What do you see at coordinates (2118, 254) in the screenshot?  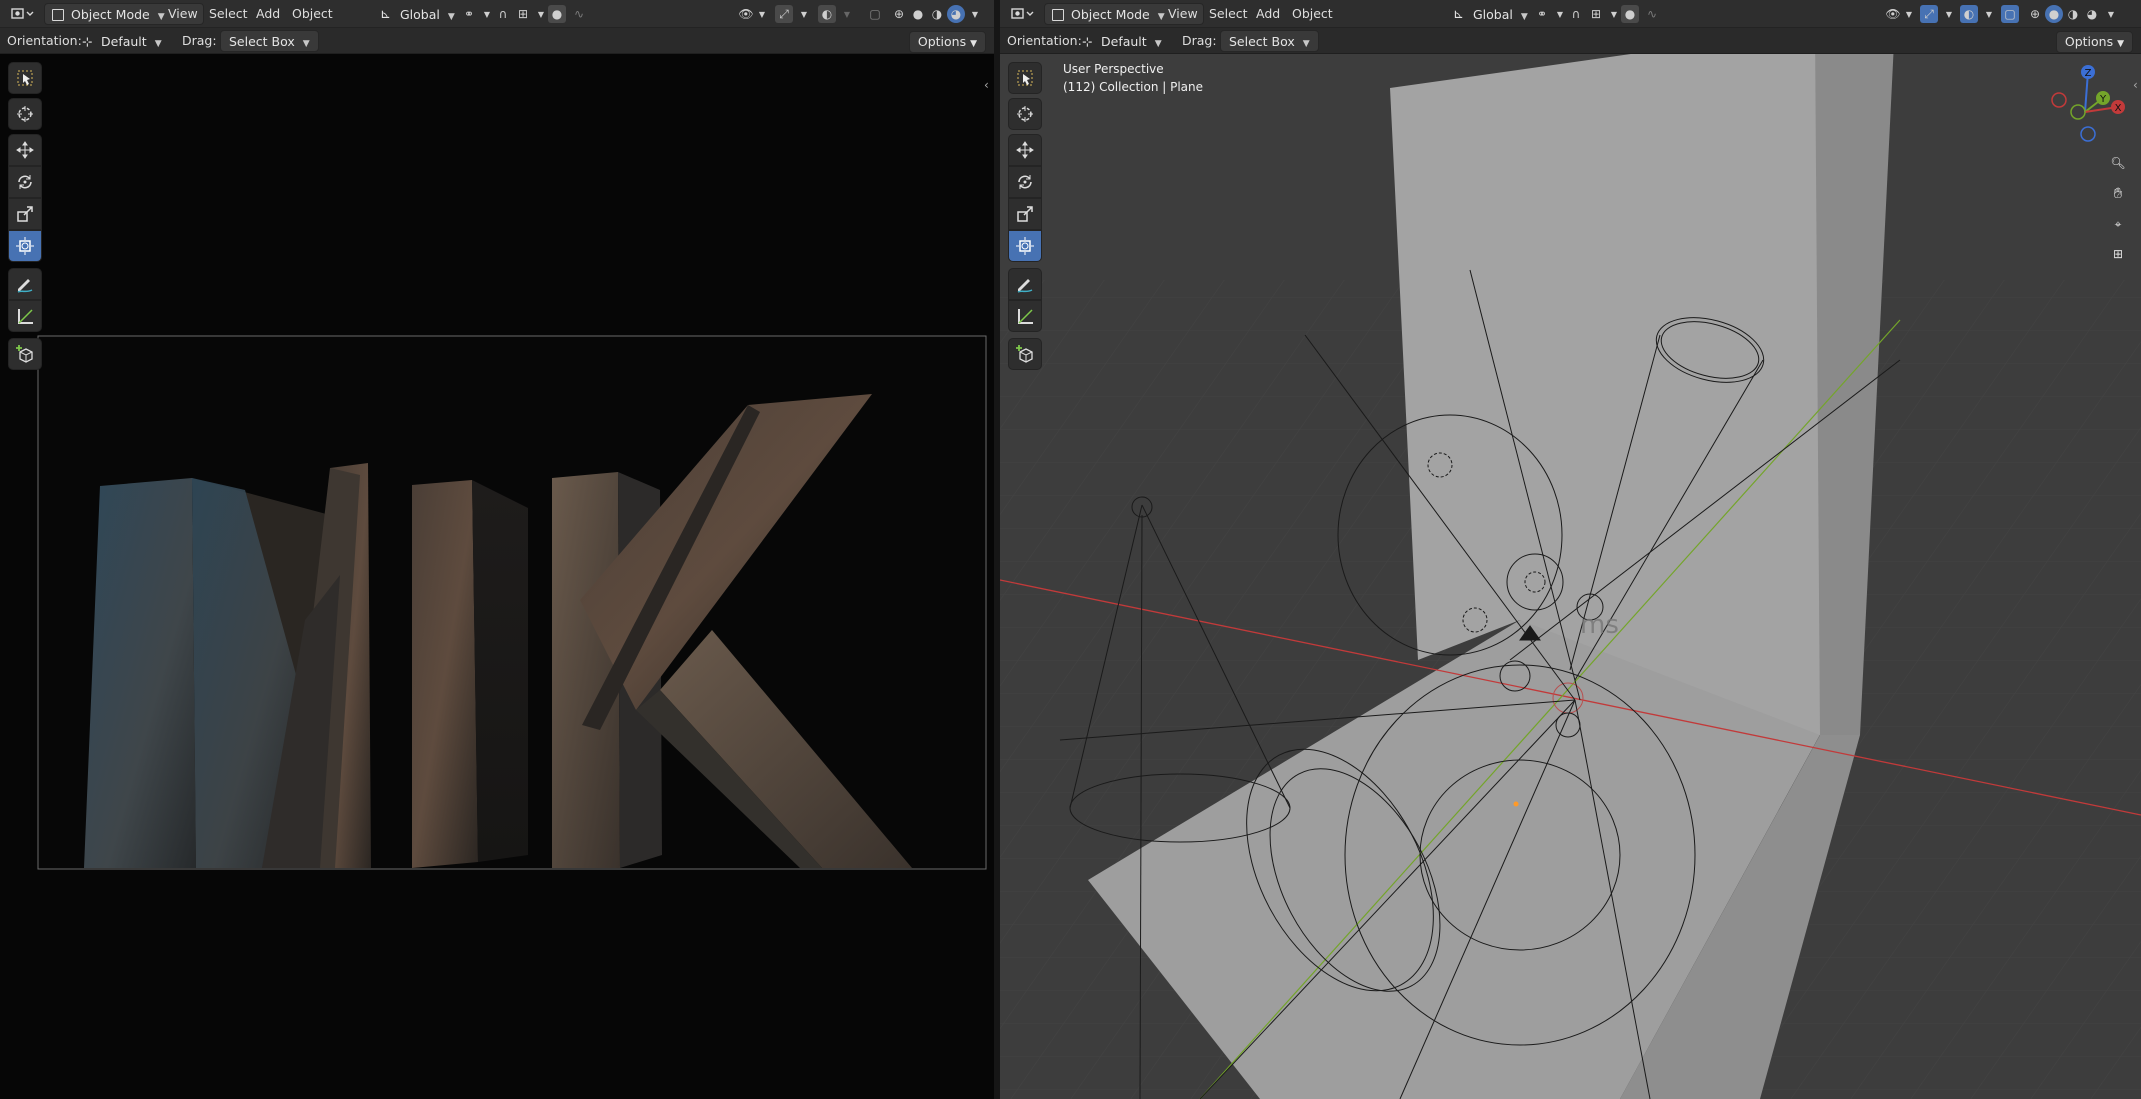 I see `perspective-grid-icon: ⊞` at bounding box center [2118, 254].